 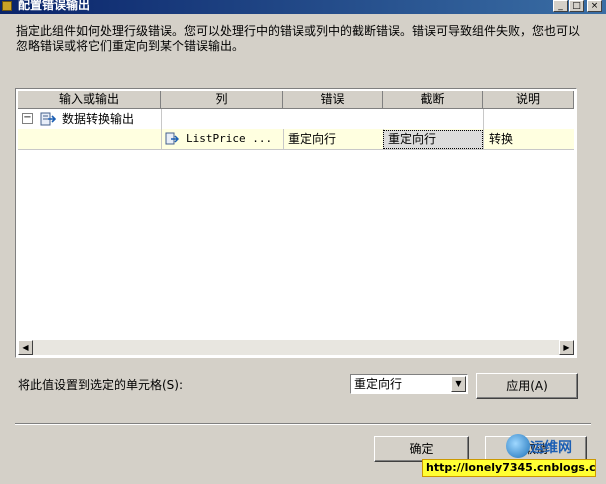 I want to click on watermark-url: http://lonely7345.cnblogs.com, so click(x=509, y=468).